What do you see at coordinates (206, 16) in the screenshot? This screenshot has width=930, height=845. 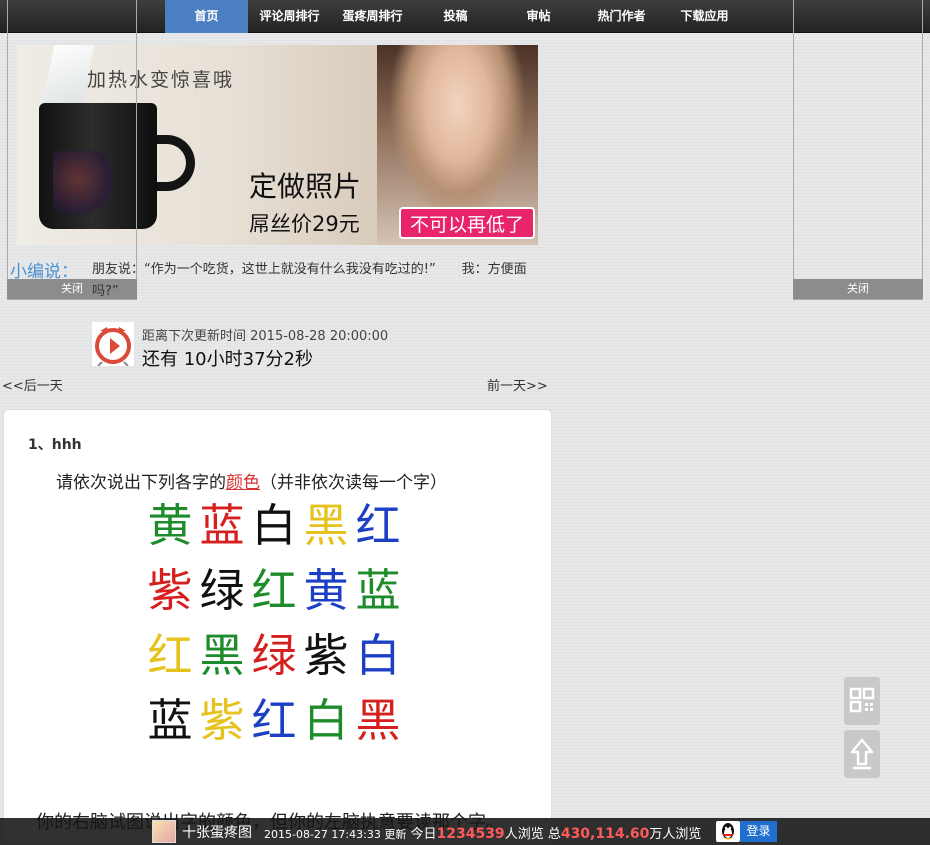 I see `nav-item-home: 首页` at bounding box center [206, 16].